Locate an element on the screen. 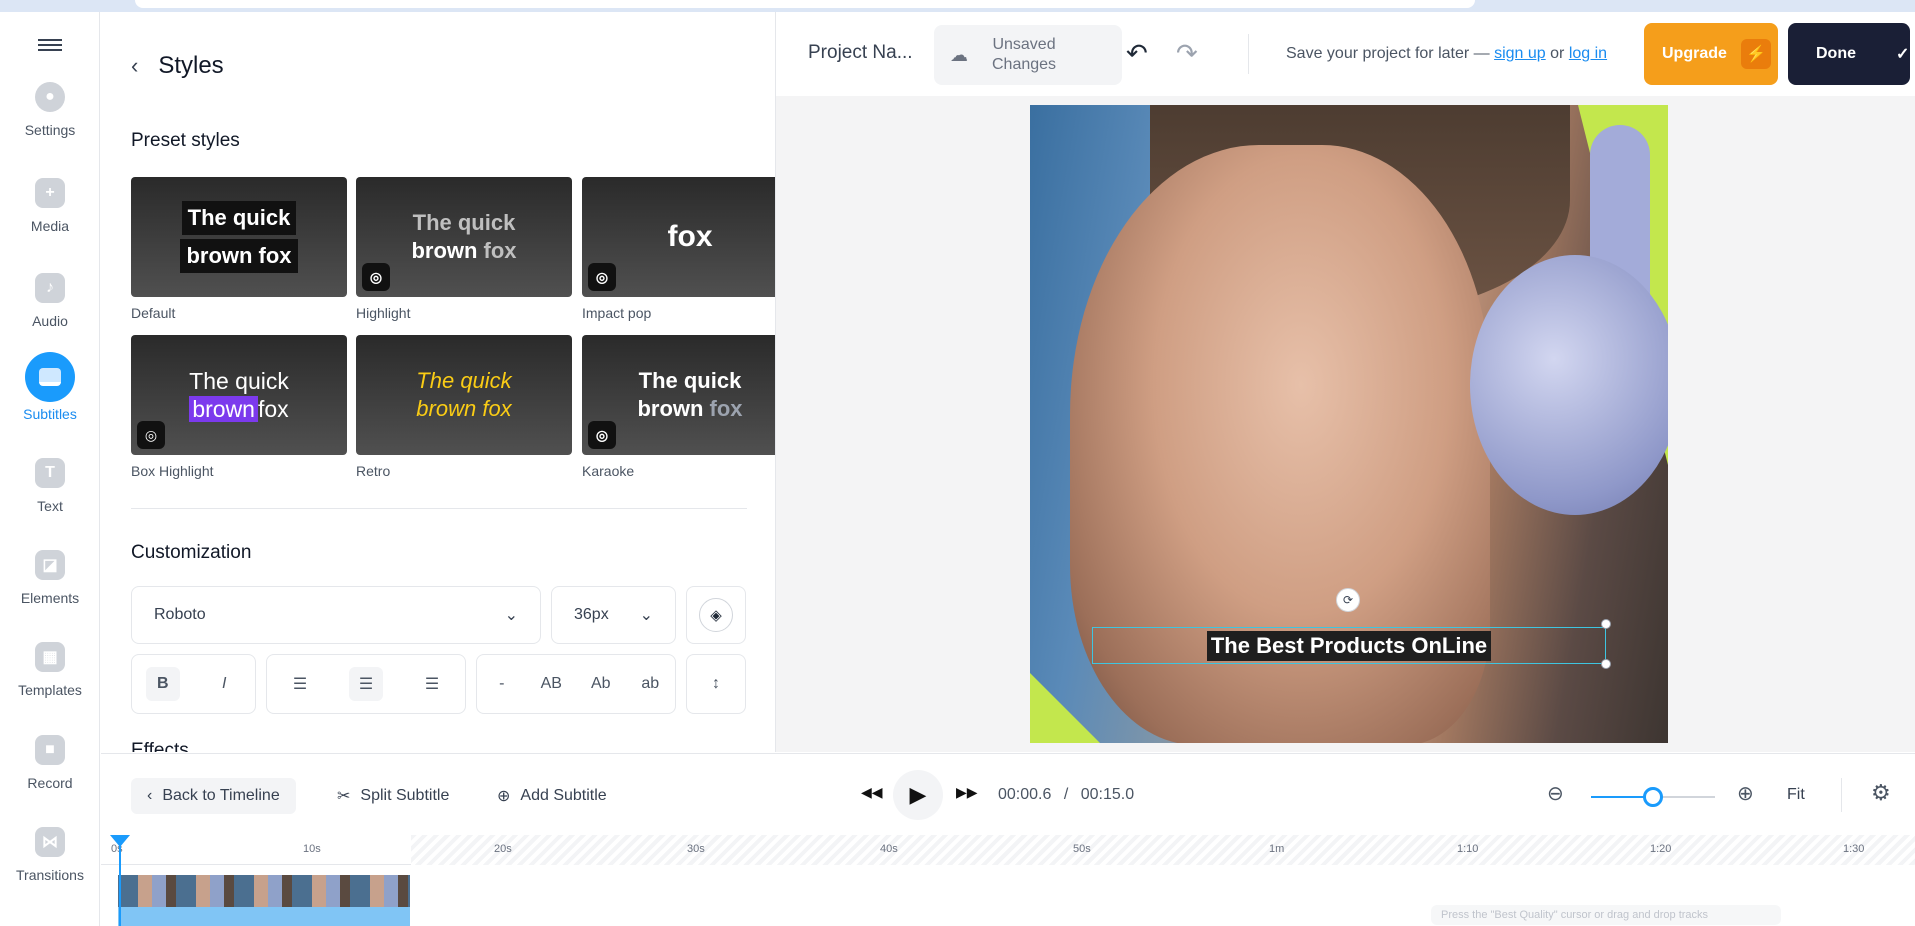 The width and height of the screenshot is (1915, 926). done-button: Done ✓ is located at coordinates (1849, 54).